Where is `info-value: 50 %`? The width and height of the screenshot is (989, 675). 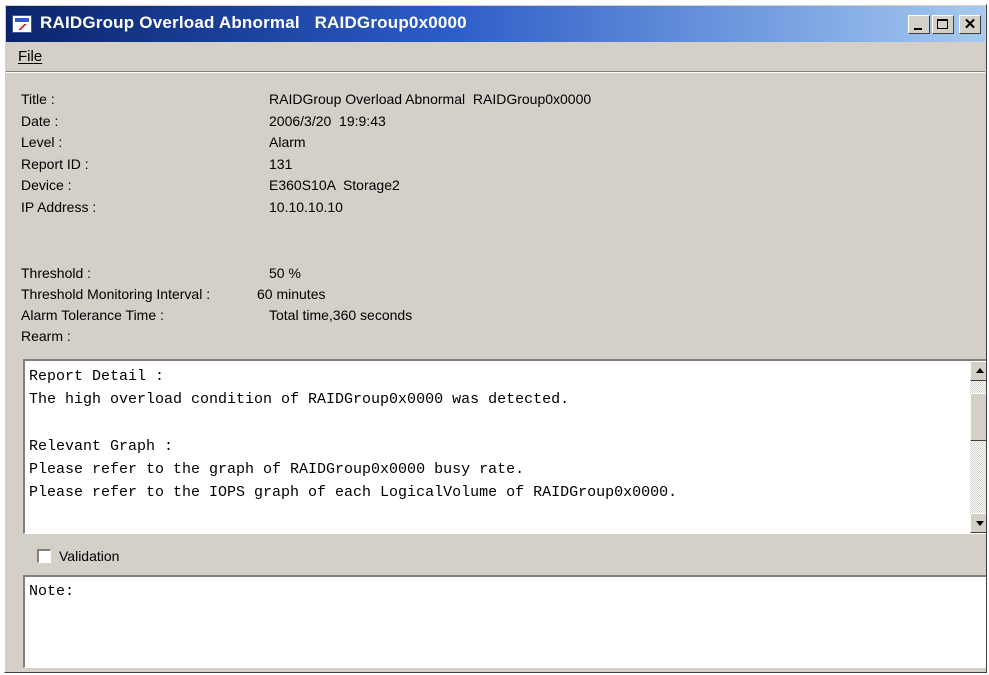
info-value: 50 % is located at coordinates (285, 273).